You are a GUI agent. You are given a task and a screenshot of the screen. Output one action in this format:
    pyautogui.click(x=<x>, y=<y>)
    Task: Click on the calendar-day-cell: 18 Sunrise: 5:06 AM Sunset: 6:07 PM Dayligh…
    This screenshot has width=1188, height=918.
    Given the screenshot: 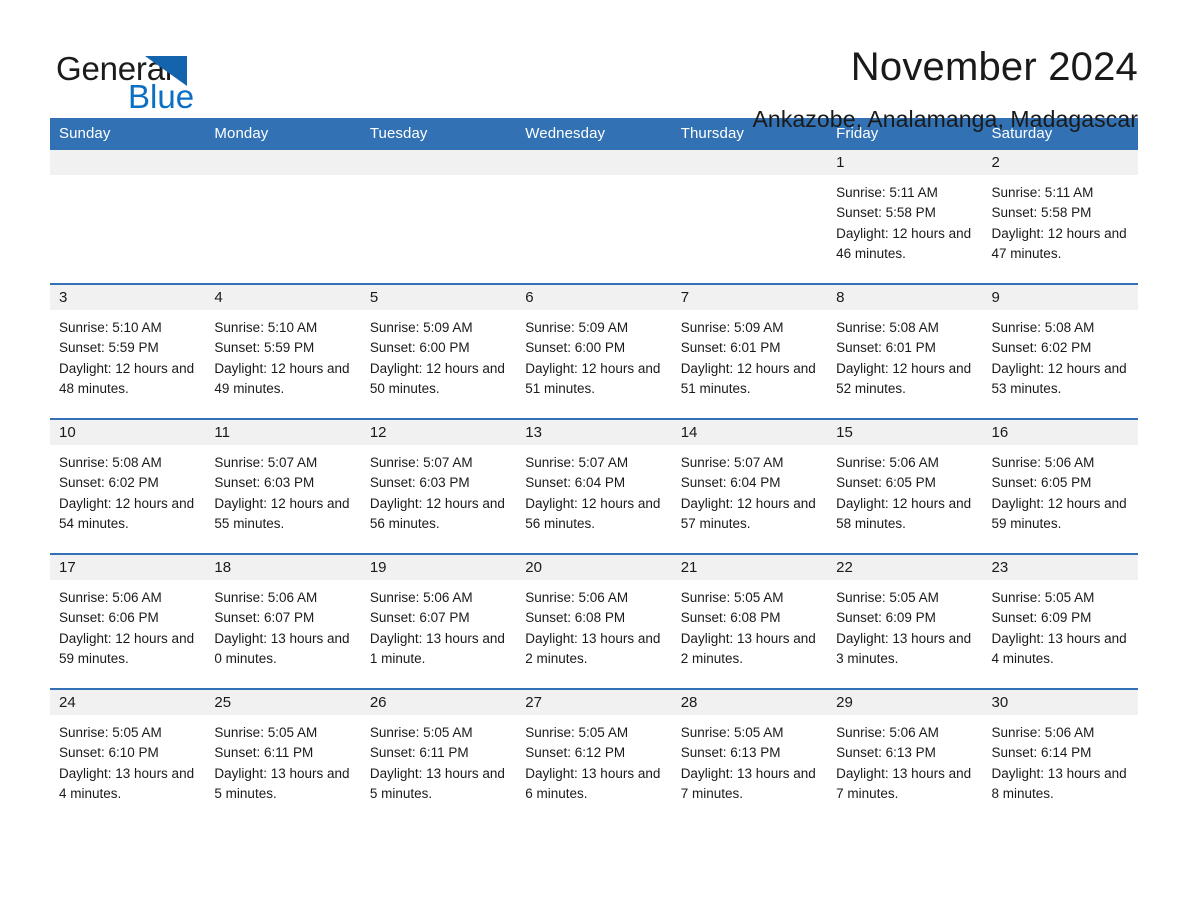 What is the action you would take?
    pyautogui.click(x=283, y=621)
    